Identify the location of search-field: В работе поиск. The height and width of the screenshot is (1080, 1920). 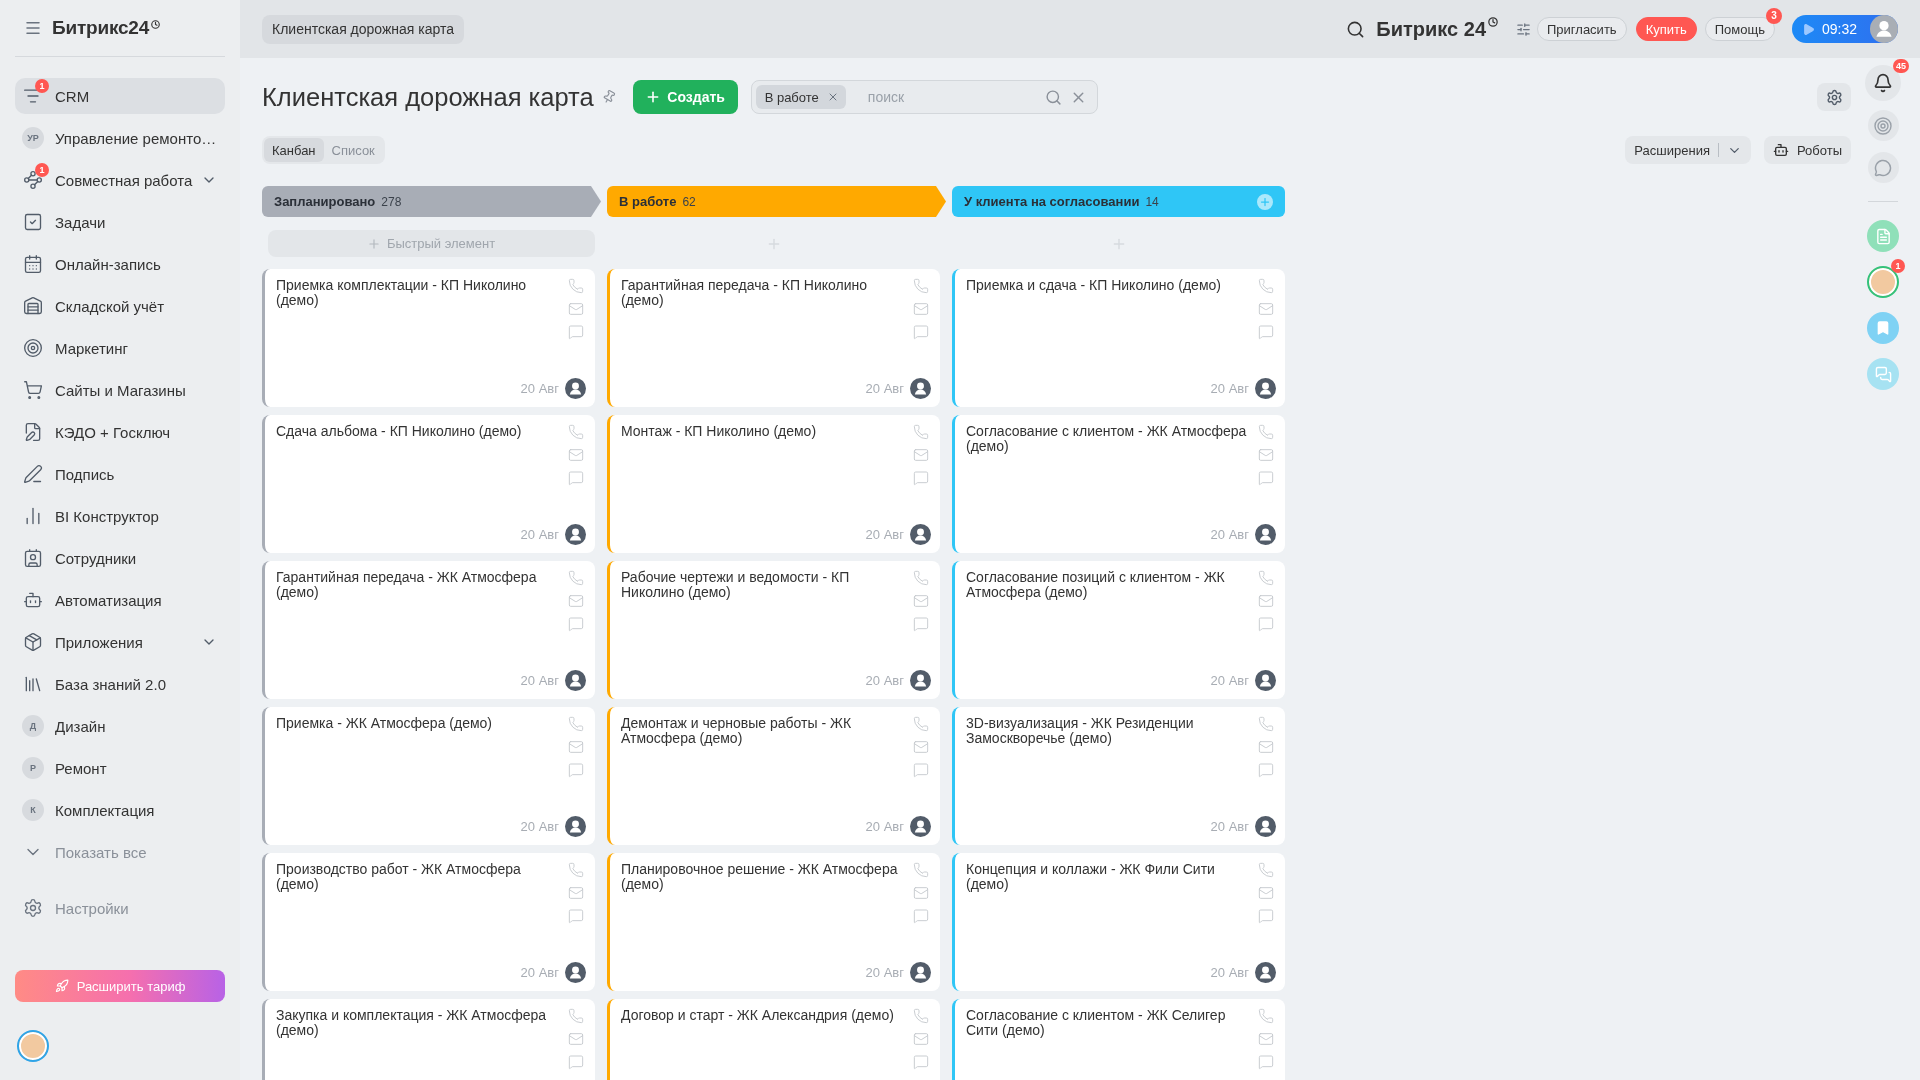
(924, 97).